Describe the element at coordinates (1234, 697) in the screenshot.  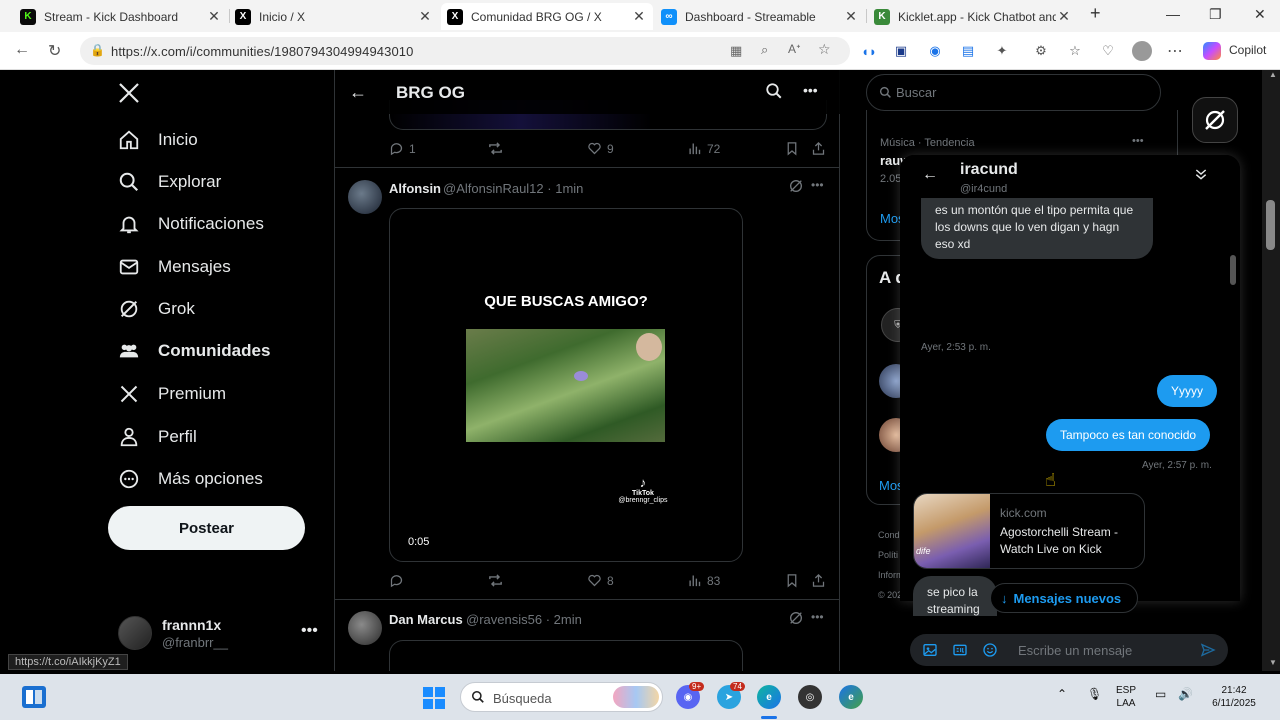
I see `clock: 21:42 6/11/2025` at that location.